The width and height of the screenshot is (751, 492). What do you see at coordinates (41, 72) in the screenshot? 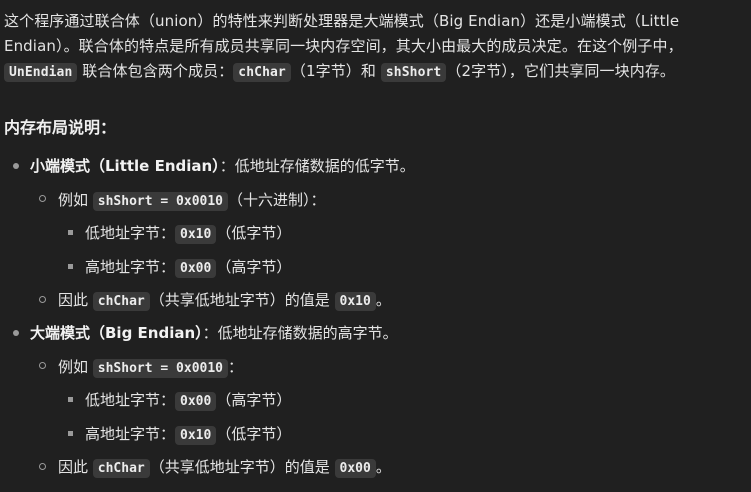
I see `inline-code-unendian: UnEndian` at bounding box center [41, 72].